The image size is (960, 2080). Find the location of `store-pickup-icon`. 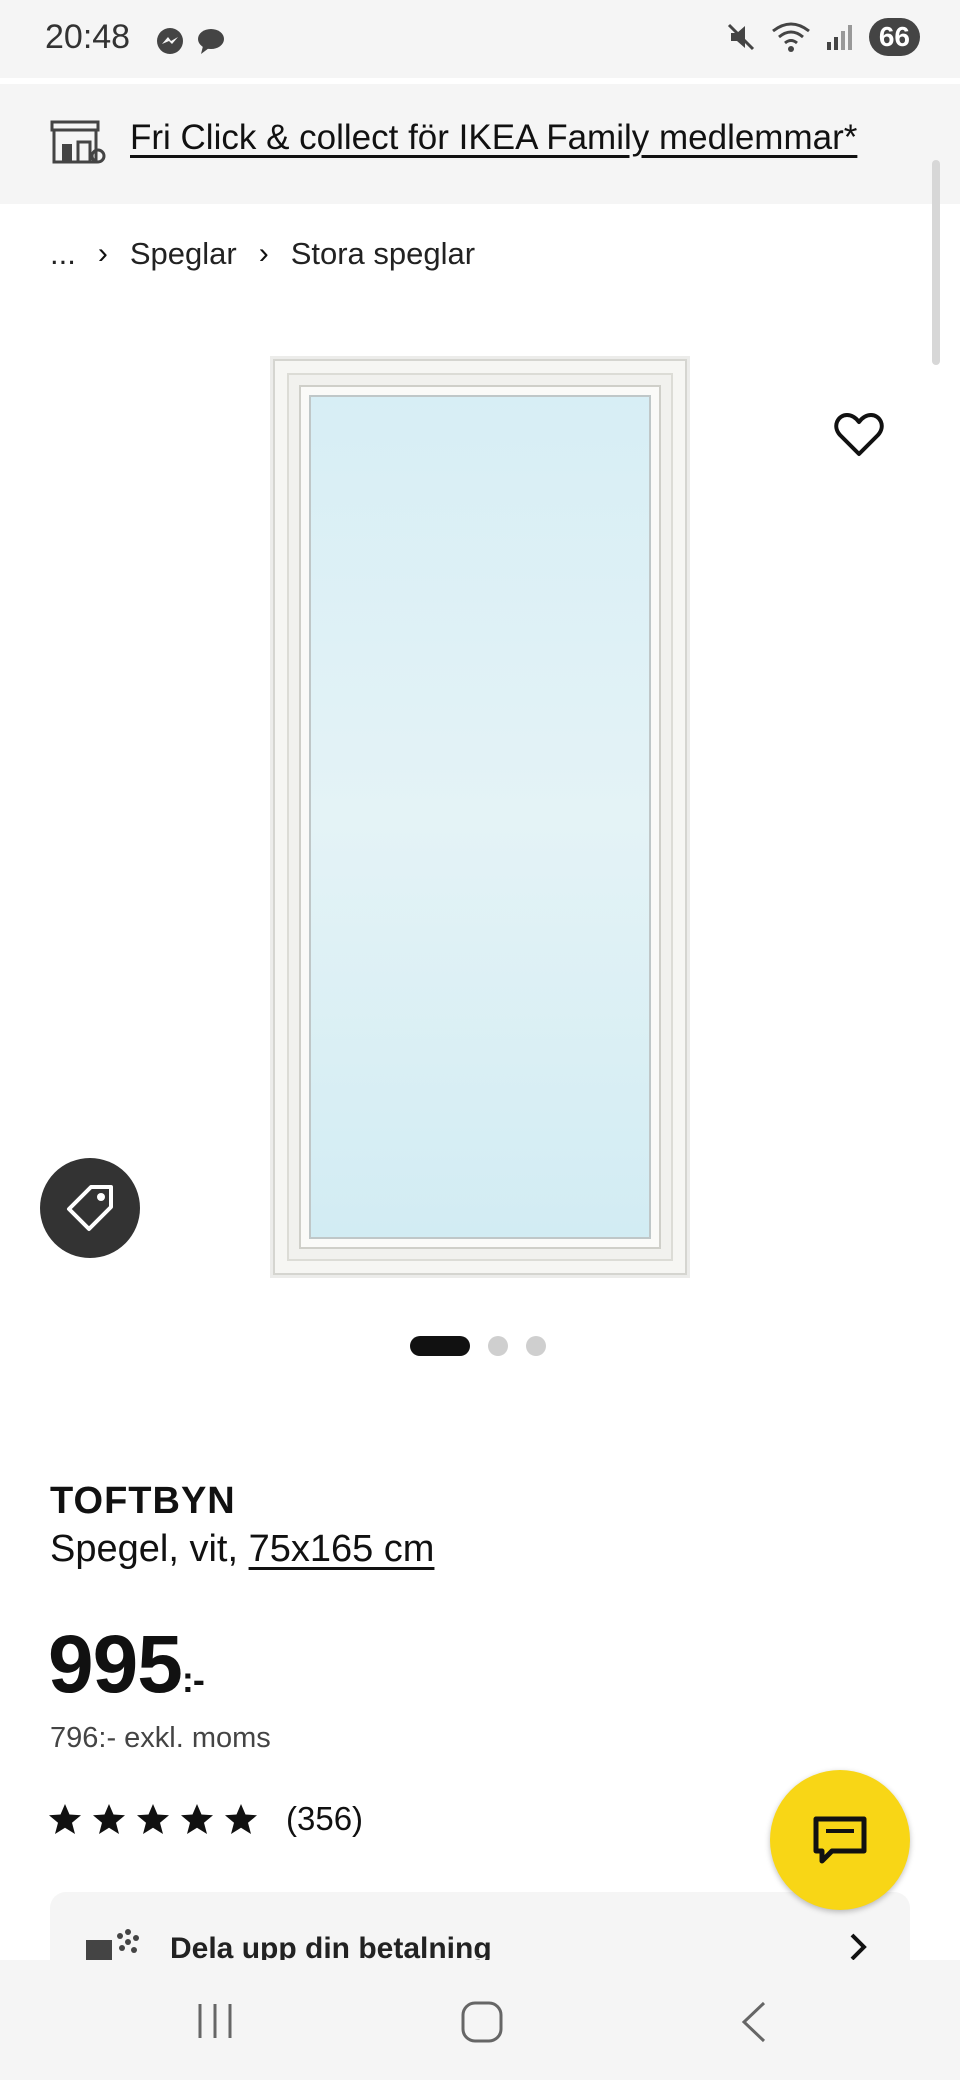

store-pickup-icon is located at coordinates (78, 142).